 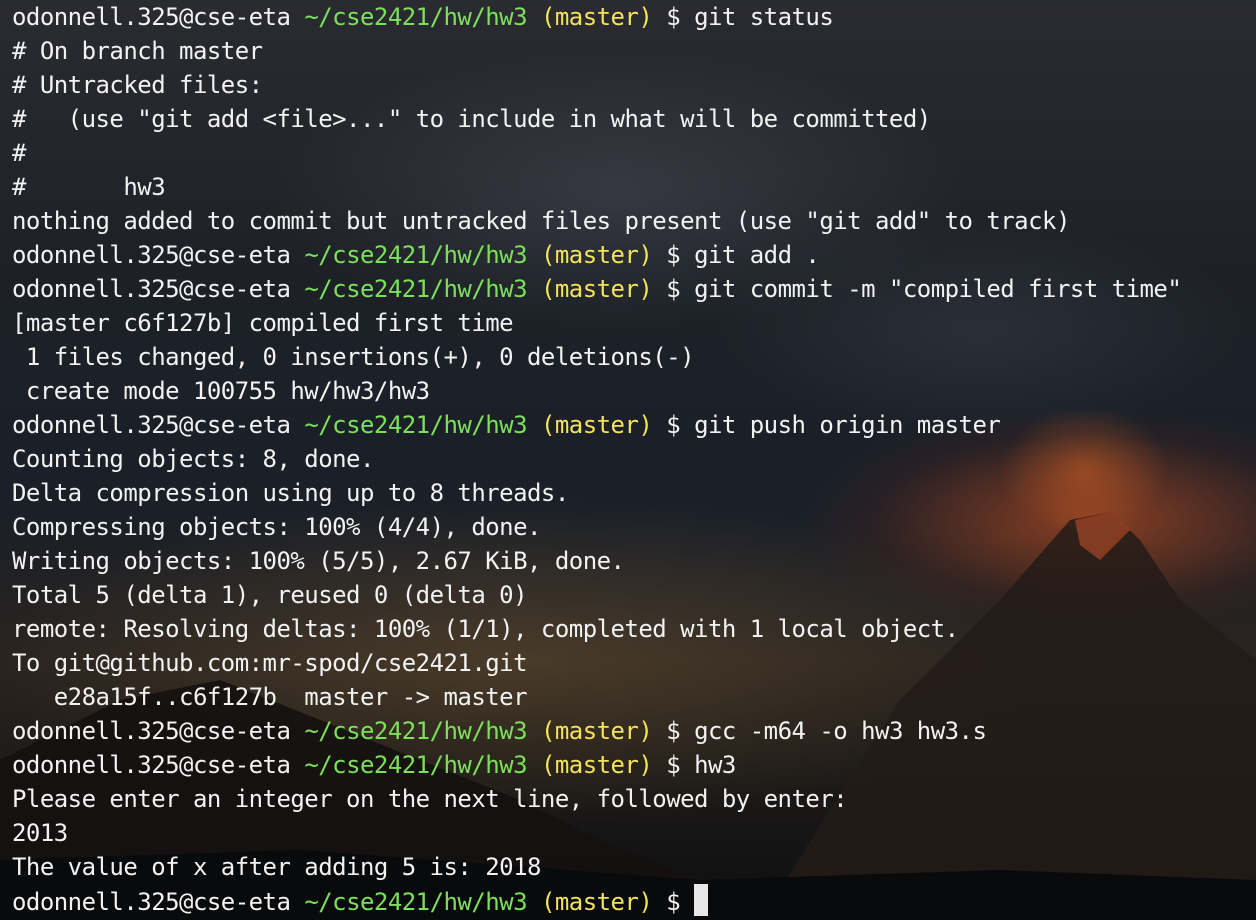 What do you see at coordinates (276, 527) in the screenshot?
I see `output-line: Compressing objects: 100% (4/4), done.` at bounding box center [276, 527].